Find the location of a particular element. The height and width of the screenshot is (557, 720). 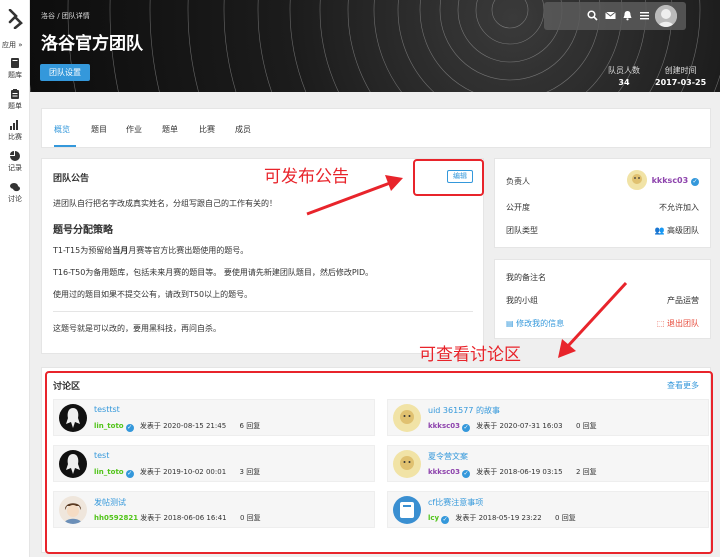

divider is located at coordinates (263, 311).